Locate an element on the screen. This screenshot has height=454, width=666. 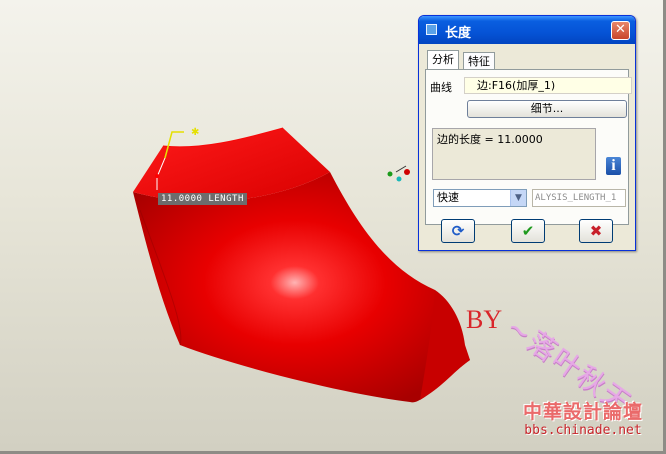
dimension-length-label: 11.0000 LENGTH is located at coordinates (202, 199).